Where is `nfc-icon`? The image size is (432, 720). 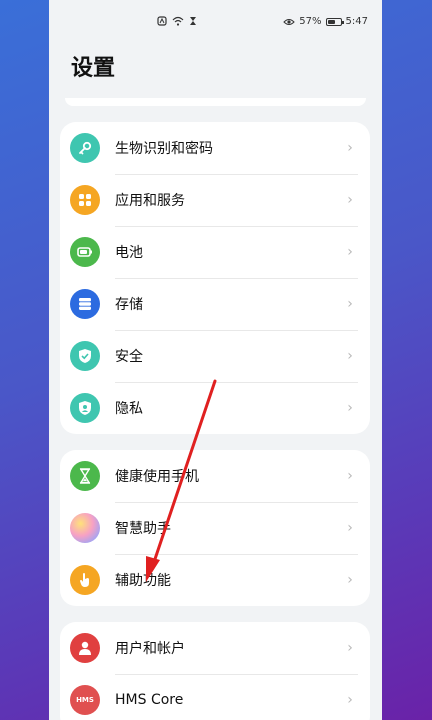 nfc-icon is located at coordinates (162, 21).